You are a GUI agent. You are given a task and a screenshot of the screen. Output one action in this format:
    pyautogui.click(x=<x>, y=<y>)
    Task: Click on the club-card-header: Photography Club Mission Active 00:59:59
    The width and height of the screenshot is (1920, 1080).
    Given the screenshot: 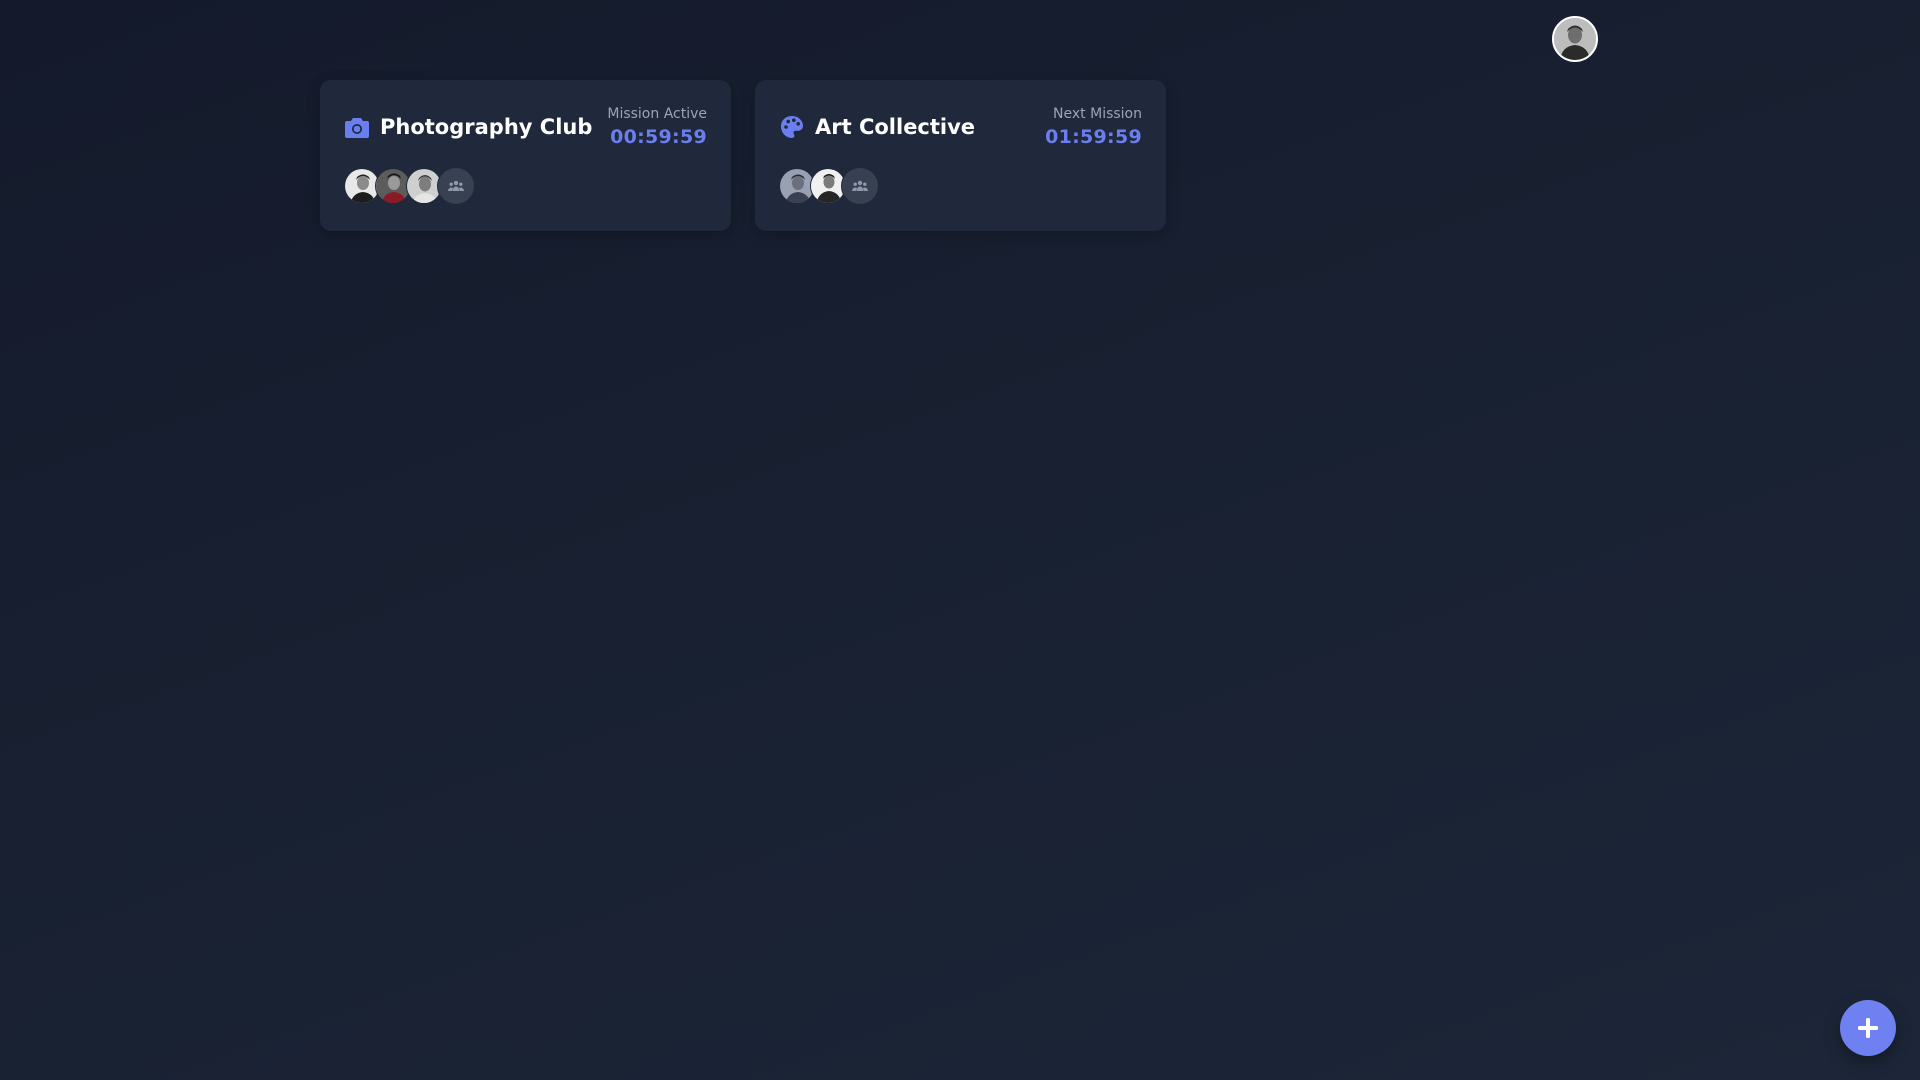 What is the action you would take?
    pyautogui.click(x=525, y=126)
    